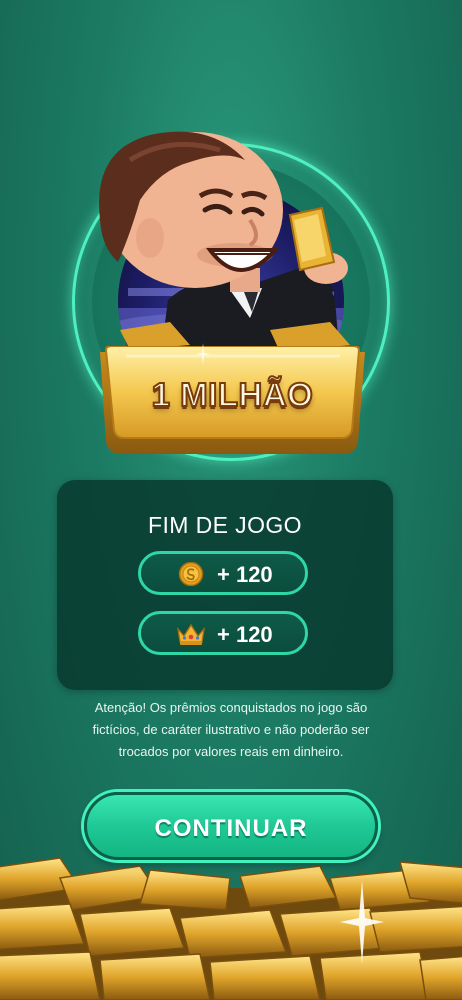 The width and height of the screenshot is (462, 1000). I want to click on coin-reward-amount: + 120, so click(245, 574).